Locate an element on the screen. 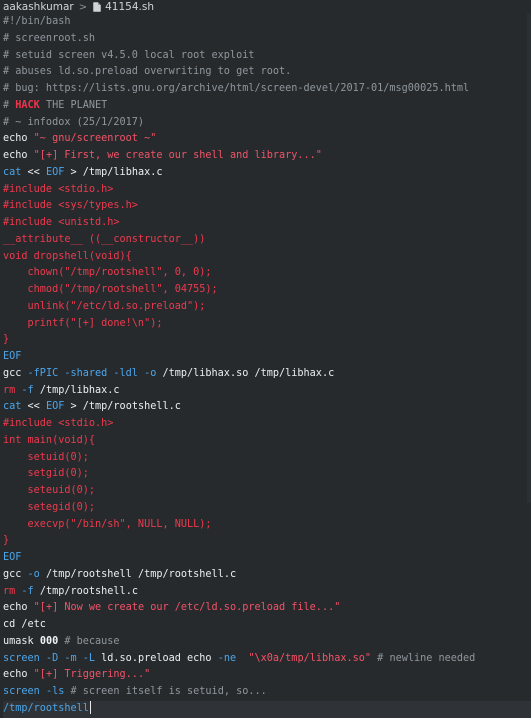  code-line: chown("/tmp/rootshell", 0, 0); is located at coordinates (267, 273).